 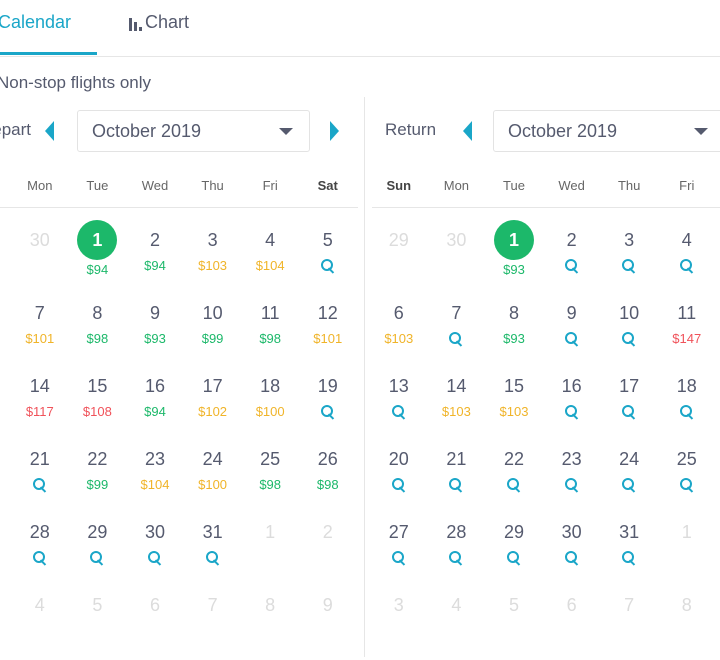 What do you see at coordinates (399, 331) in the screenshot?
I see `day-cell: 6 $103` at bounding box center [399, 331].